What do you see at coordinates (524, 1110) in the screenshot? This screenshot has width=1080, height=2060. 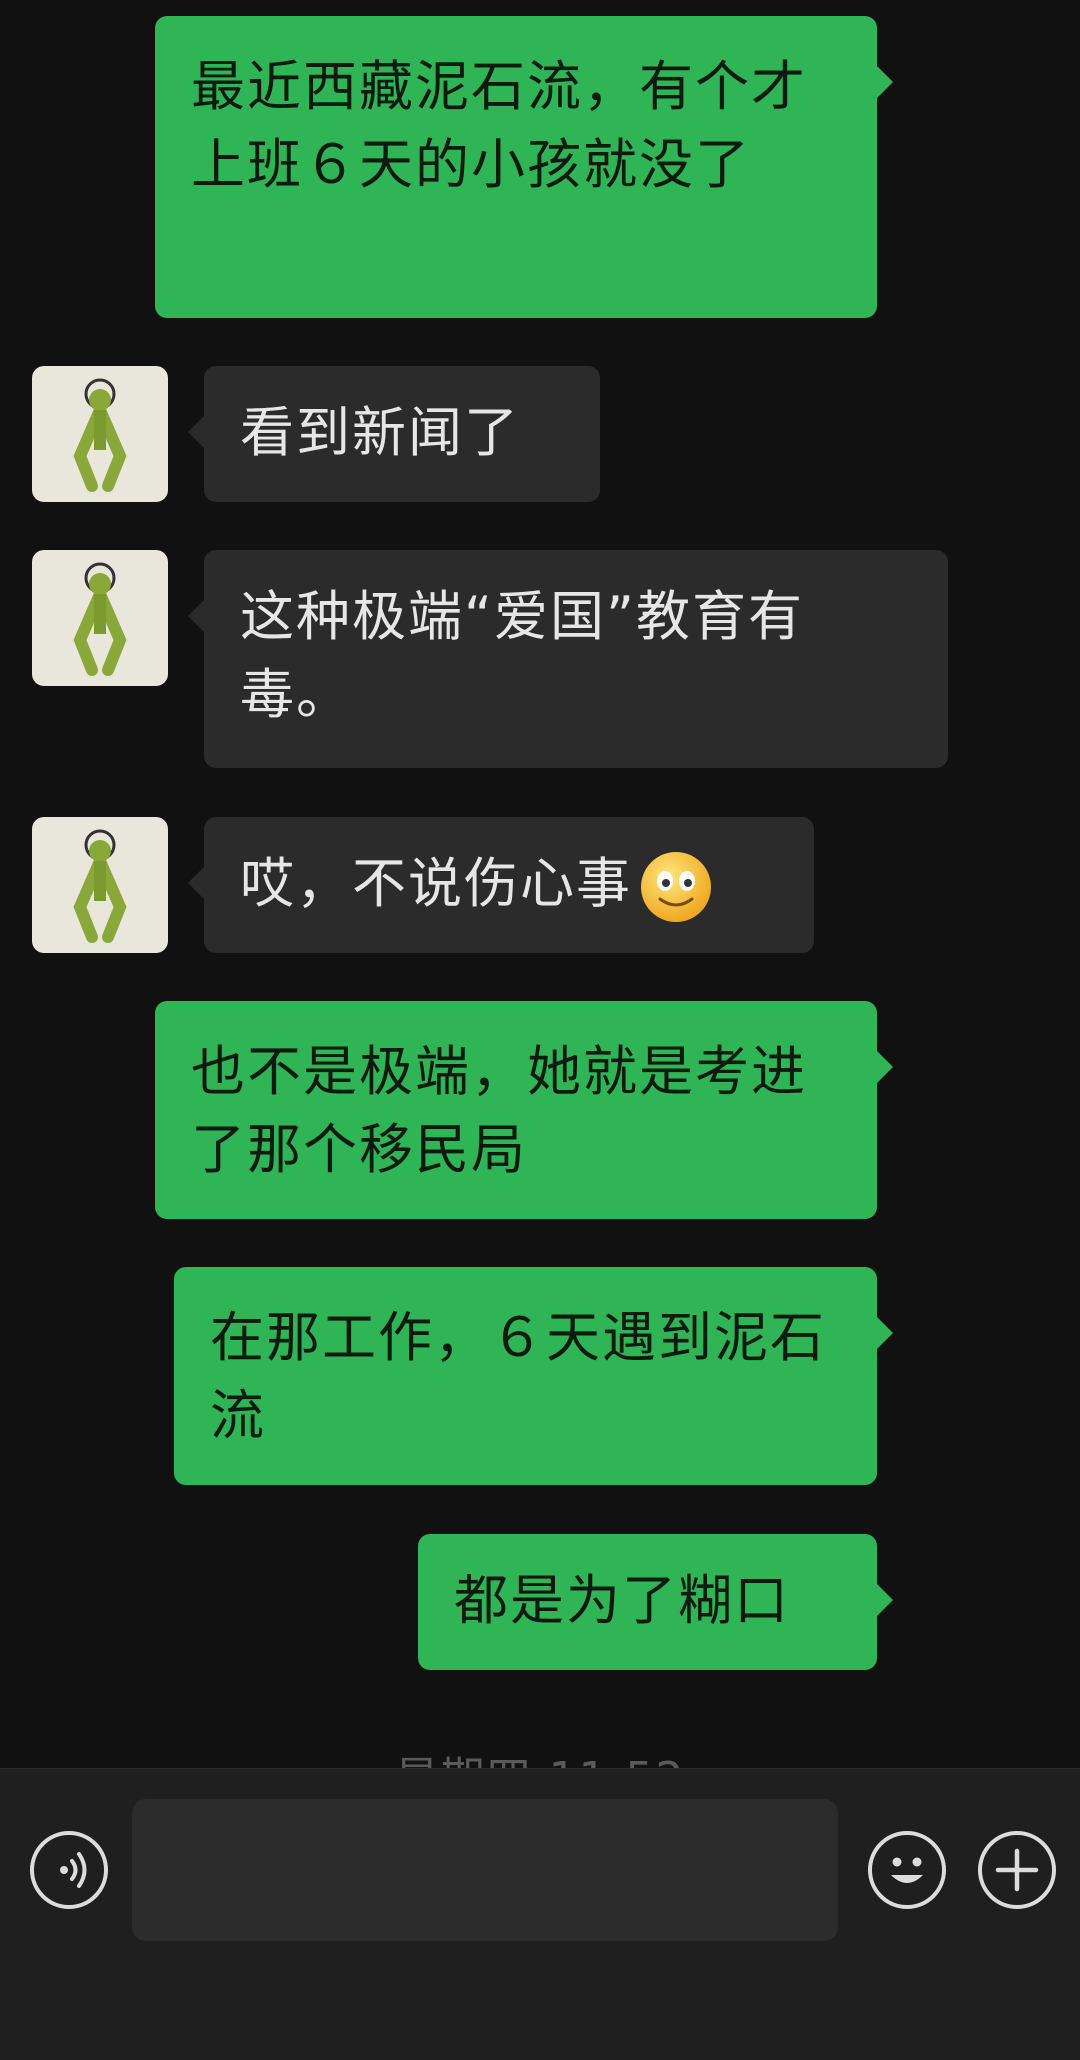 I see `my-message-bubble: 也不是极端，她就是考进了那个移民局` at bounding box center [524, 1110].